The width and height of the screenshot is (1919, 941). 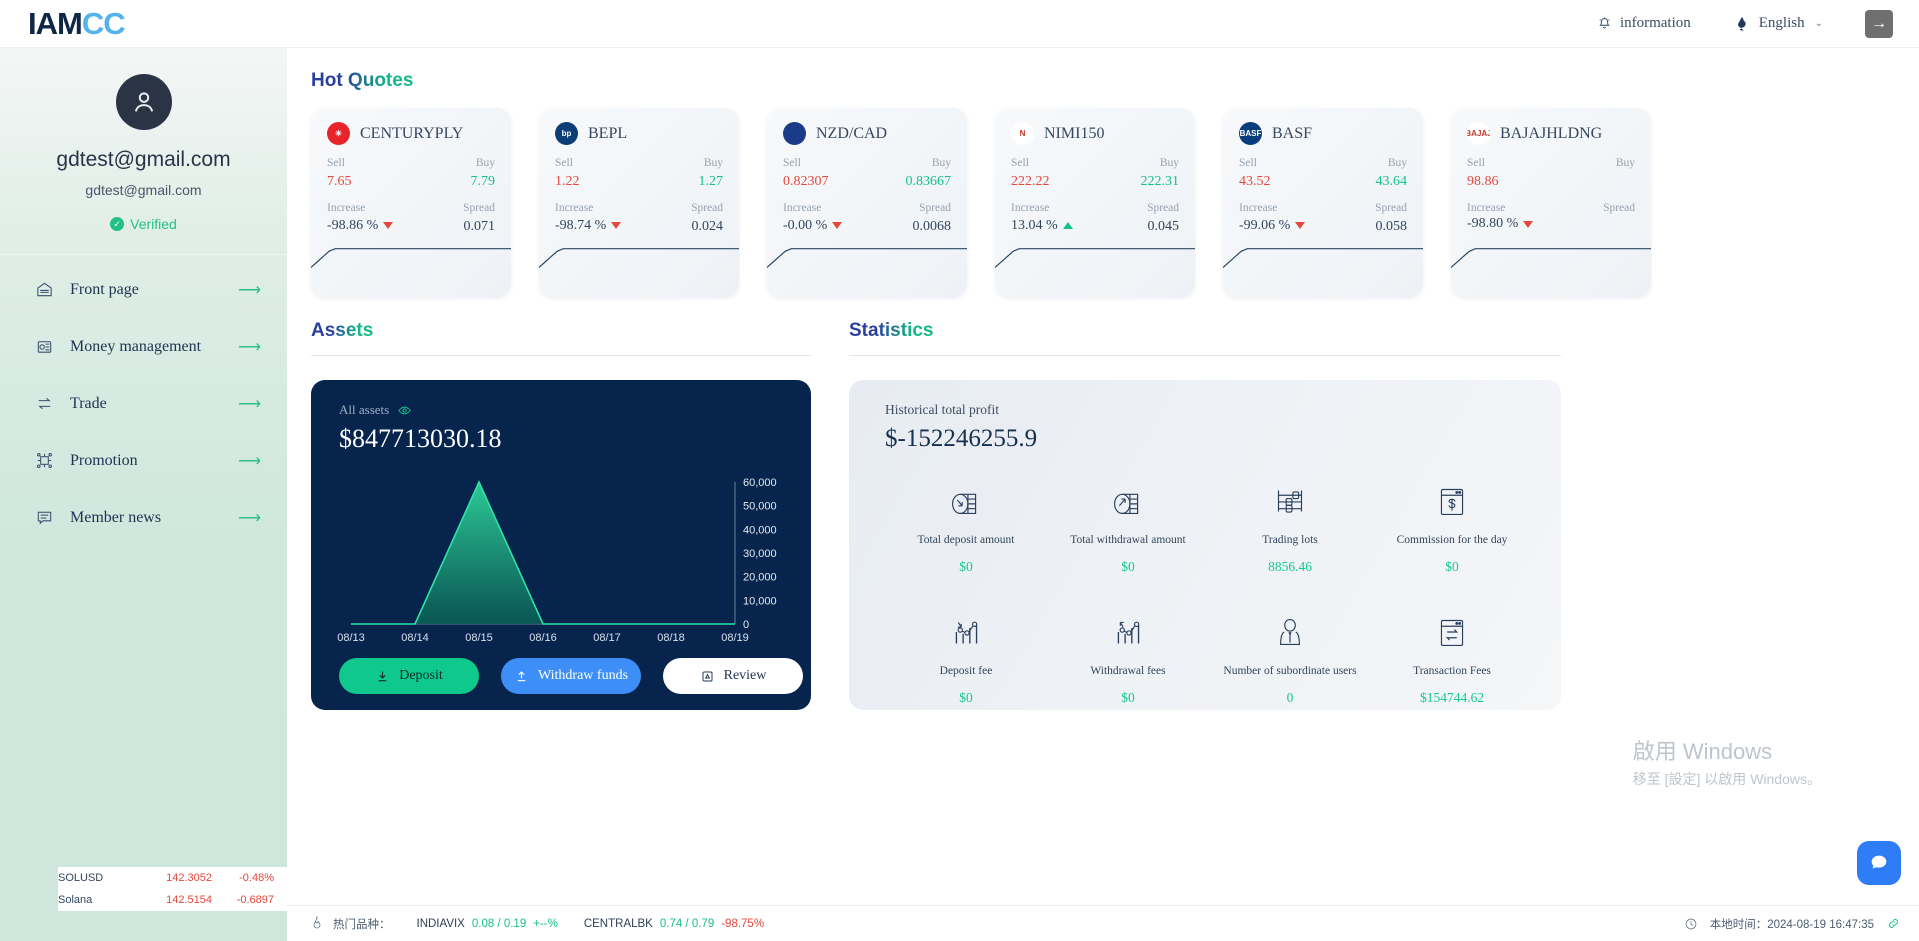 I want to click on statistic-name: Withdrawal fees, so click(x=1128, y=671).